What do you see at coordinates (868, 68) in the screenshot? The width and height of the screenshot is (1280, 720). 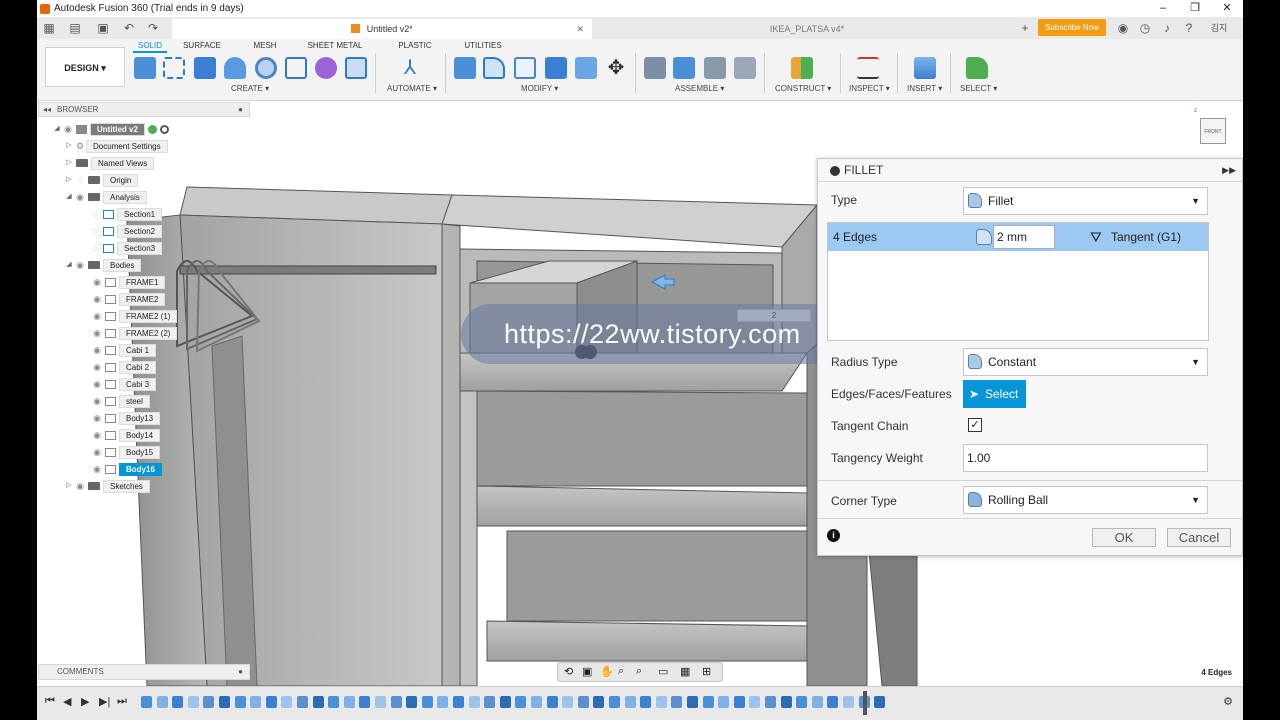 I see `measure-icon` at bounding box center [868, 68].